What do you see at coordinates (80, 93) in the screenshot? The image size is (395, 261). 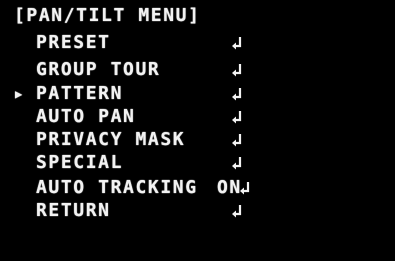 I see `menu-item-label: PATTERN` at bounding box center [80, 93].